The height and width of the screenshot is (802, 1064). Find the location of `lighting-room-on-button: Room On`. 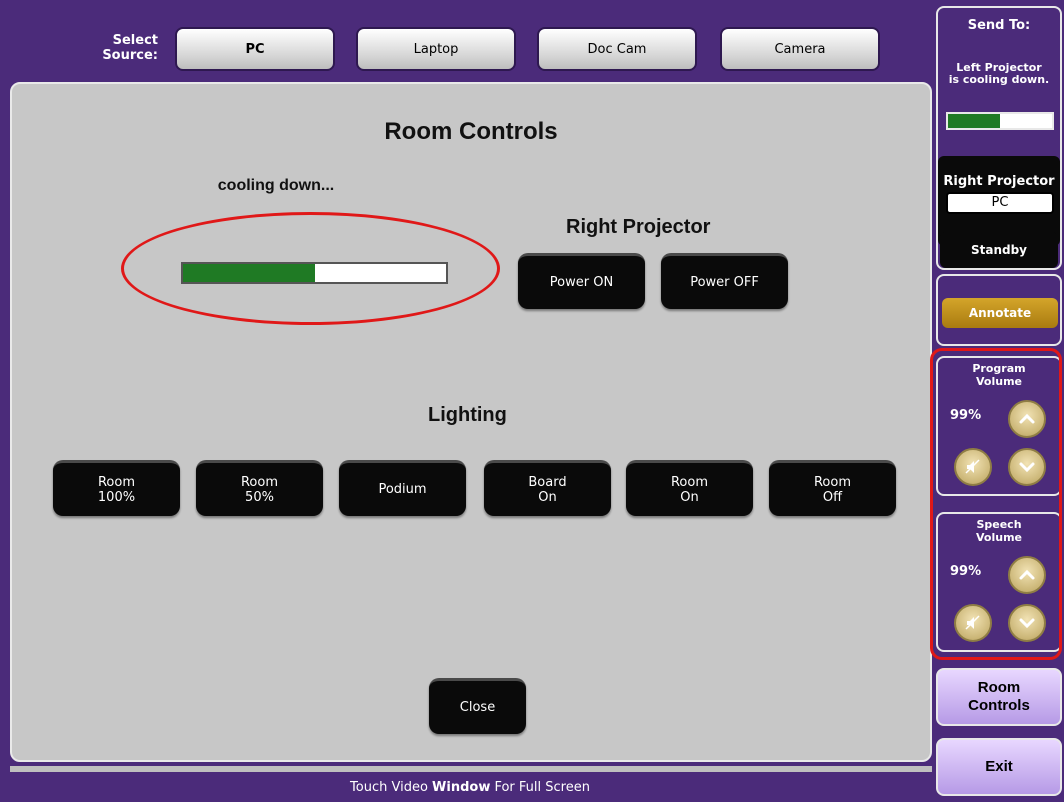

lighting-room-on-button: Room On is located at coordinates (689, 488).